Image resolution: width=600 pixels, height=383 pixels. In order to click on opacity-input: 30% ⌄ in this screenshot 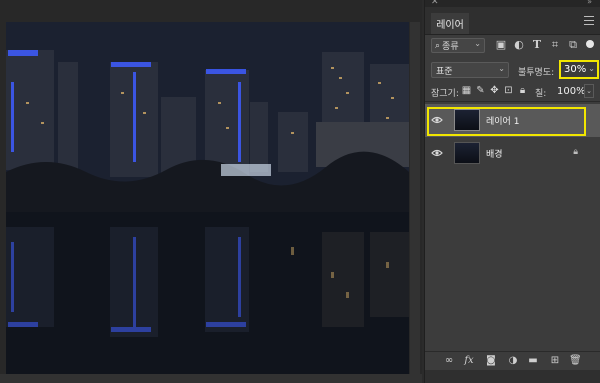, I will do `click(579, 69)`.